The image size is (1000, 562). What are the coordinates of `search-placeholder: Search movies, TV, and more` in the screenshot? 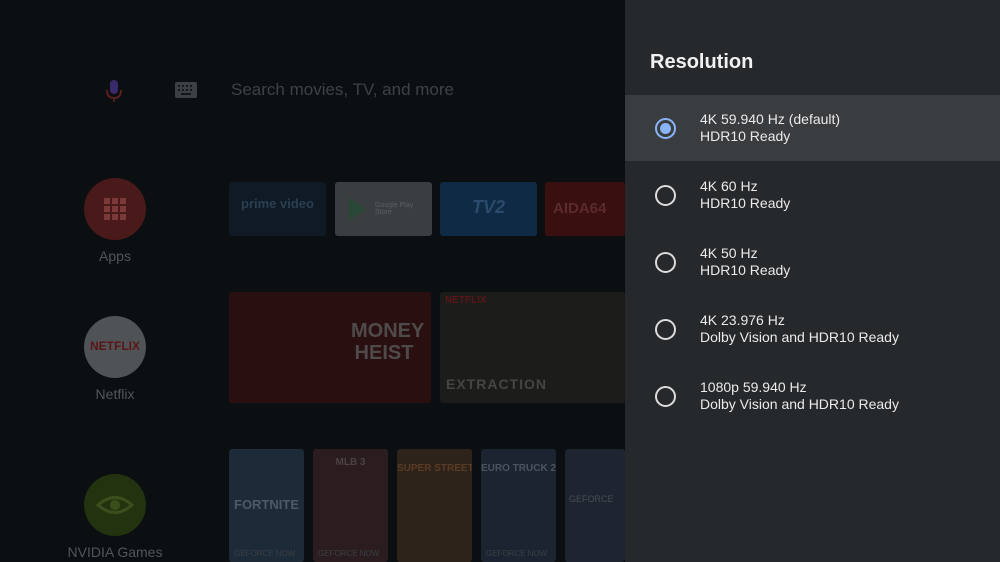 It's located at (343, 89).